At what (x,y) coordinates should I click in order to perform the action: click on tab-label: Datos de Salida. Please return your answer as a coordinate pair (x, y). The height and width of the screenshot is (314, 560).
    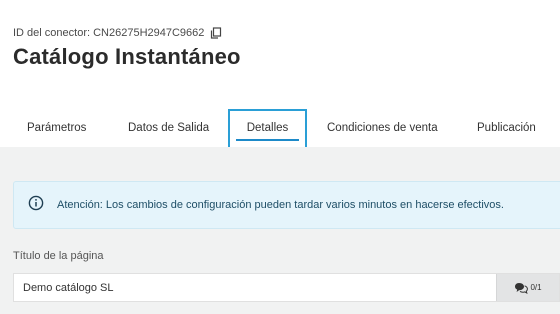
    Looking at the image, I should click on (169, 128).